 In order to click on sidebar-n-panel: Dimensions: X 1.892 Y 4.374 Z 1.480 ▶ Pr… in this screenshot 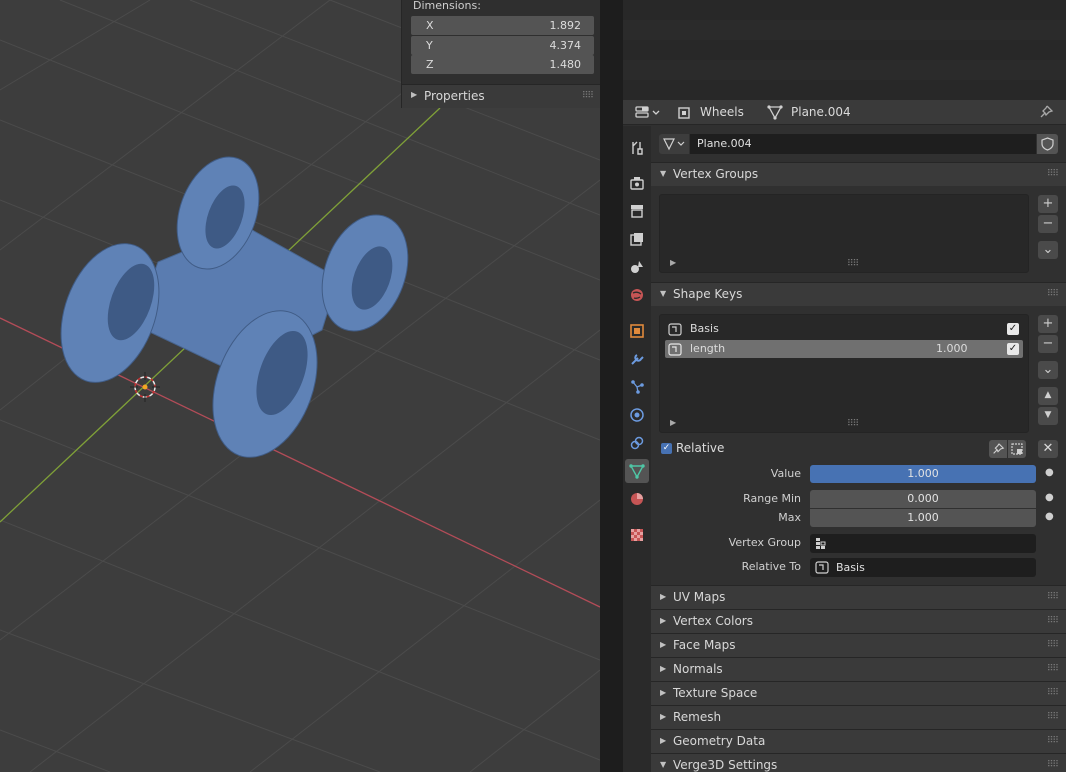, I will do `click(500, 54)`.